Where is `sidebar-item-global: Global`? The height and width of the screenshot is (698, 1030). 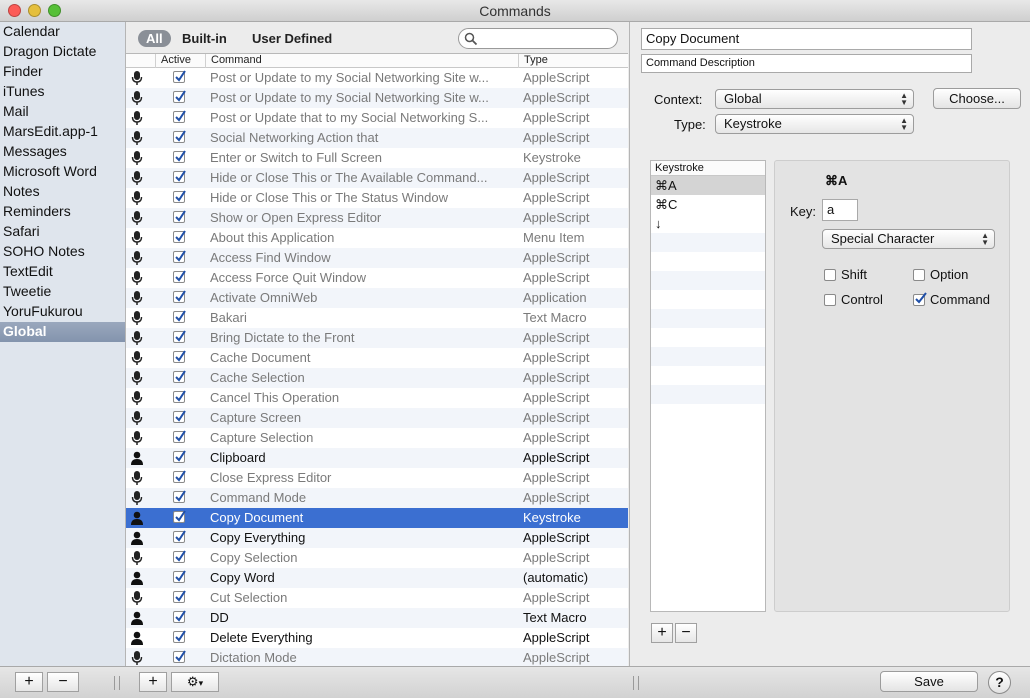 sidebar-item-global: Global is located at coordinates (62, 332).